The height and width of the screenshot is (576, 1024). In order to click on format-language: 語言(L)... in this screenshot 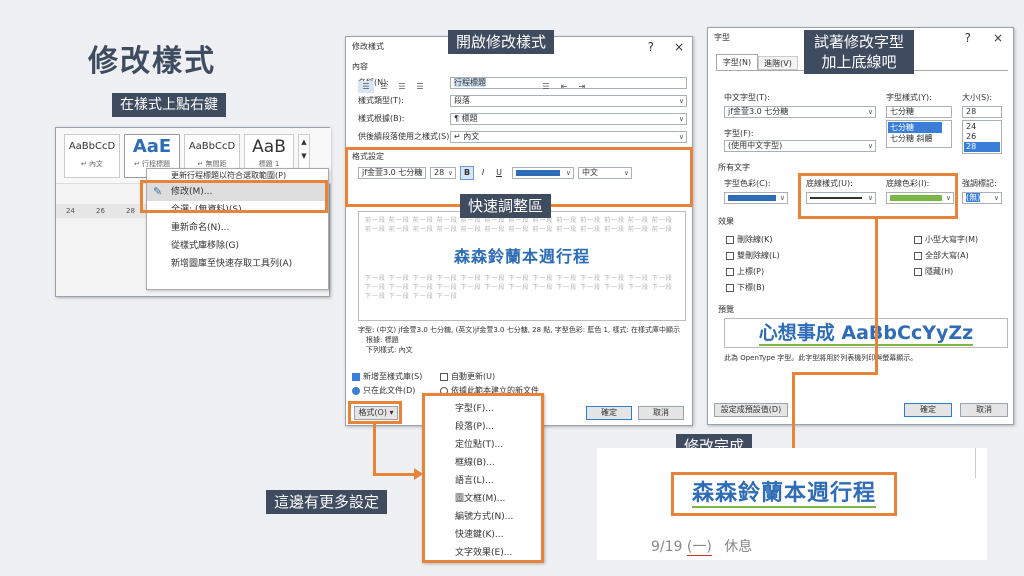, I will do `click(483, 481)`.